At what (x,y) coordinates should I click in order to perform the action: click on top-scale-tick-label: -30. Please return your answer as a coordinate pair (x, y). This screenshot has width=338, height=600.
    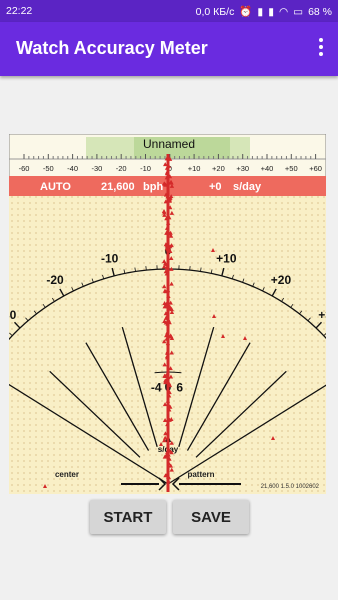
    Looking at the image, I should click on (96, 168).